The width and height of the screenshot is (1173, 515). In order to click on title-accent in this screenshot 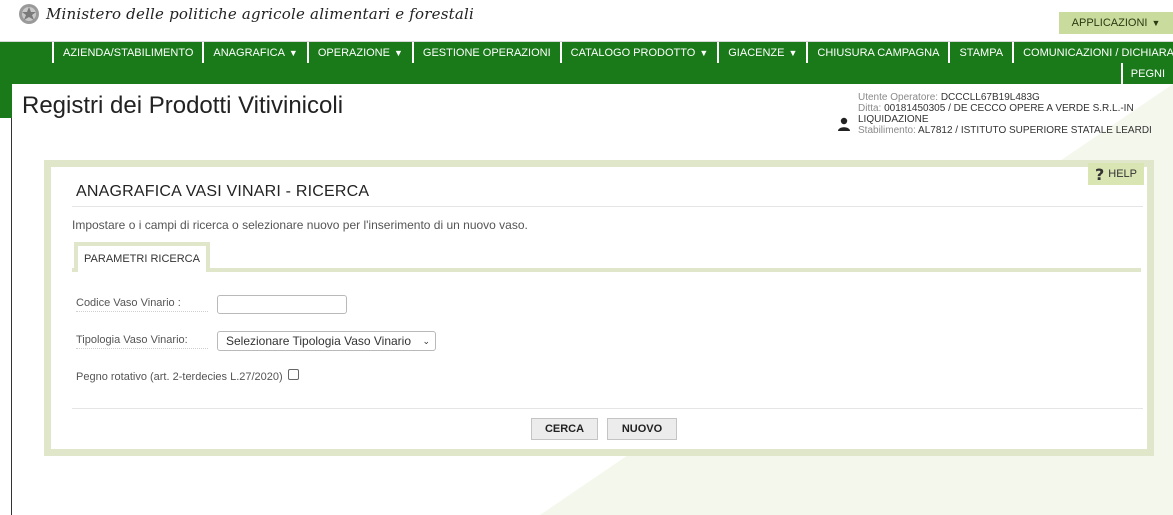, I will do `click(6, 101)`.